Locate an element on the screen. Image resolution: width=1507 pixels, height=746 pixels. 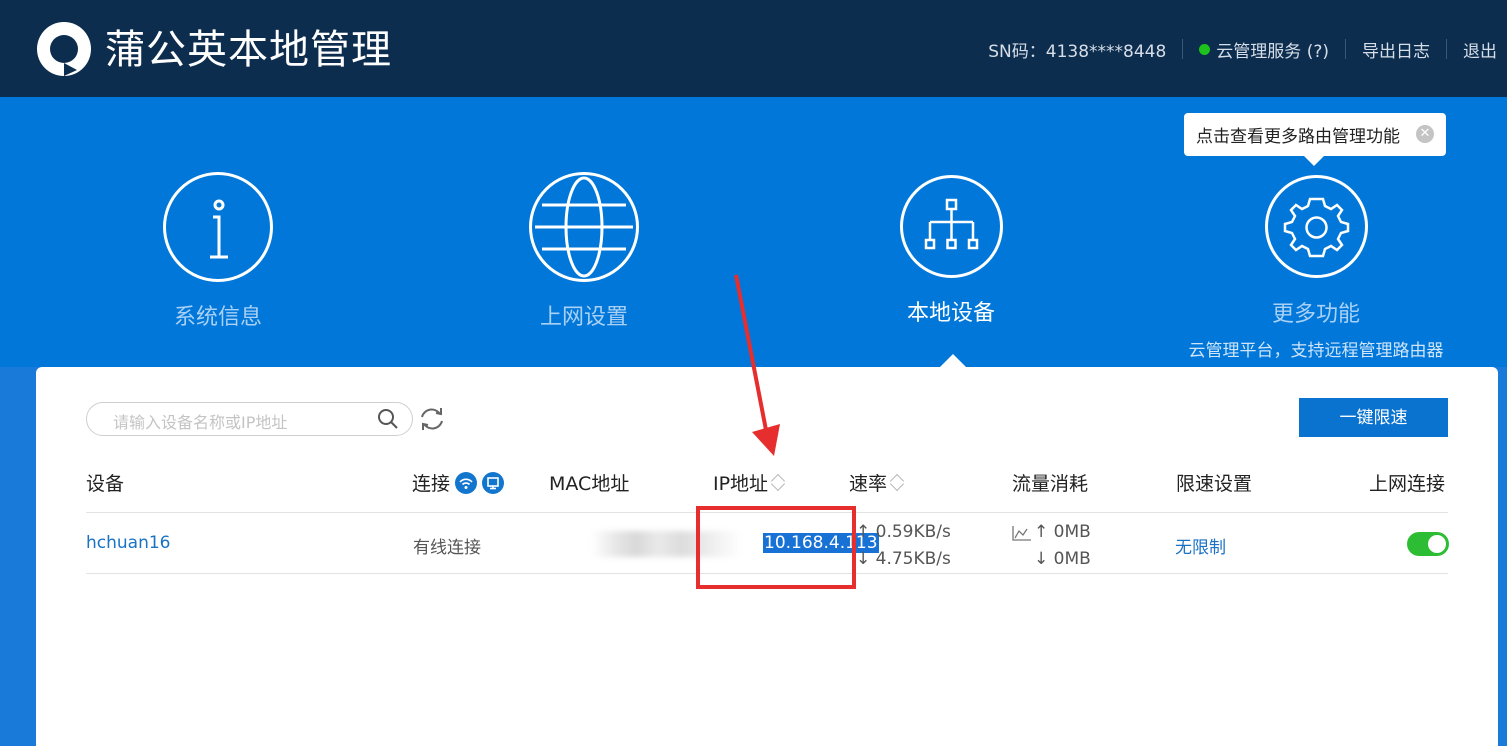
more-features-tooltip: 点击查看更多路由管理功能 ✕ is located at coordinates (1315, 139).